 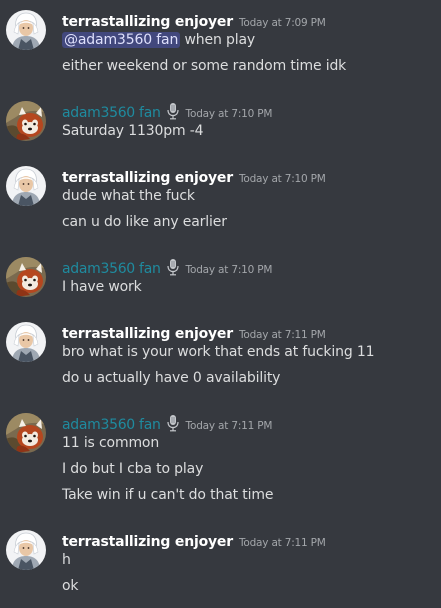 What do you see at coordinates (102, 287) in the screenshot?
I see `message-line: I have work` at bounding box center [102, 287].